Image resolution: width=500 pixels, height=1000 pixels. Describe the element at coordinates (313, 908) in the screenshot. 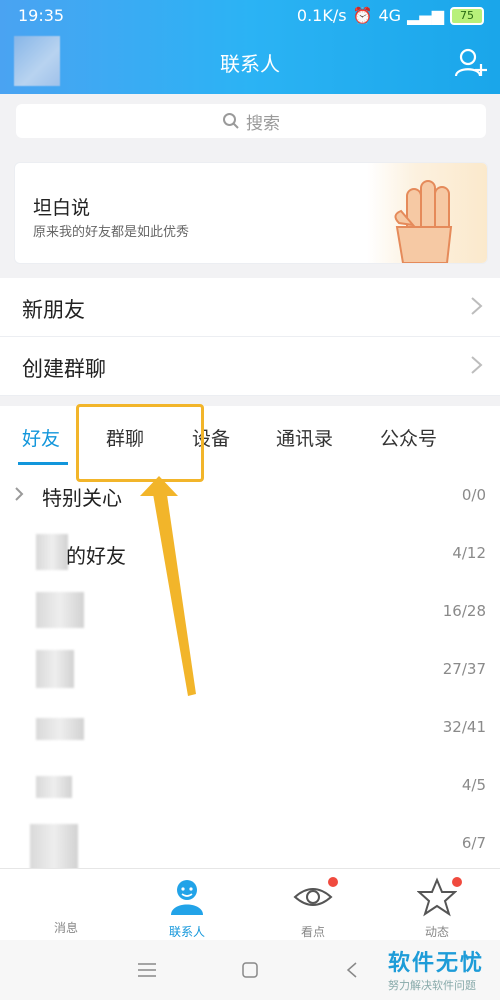

I see `tab-kandian: 看点` at that location.